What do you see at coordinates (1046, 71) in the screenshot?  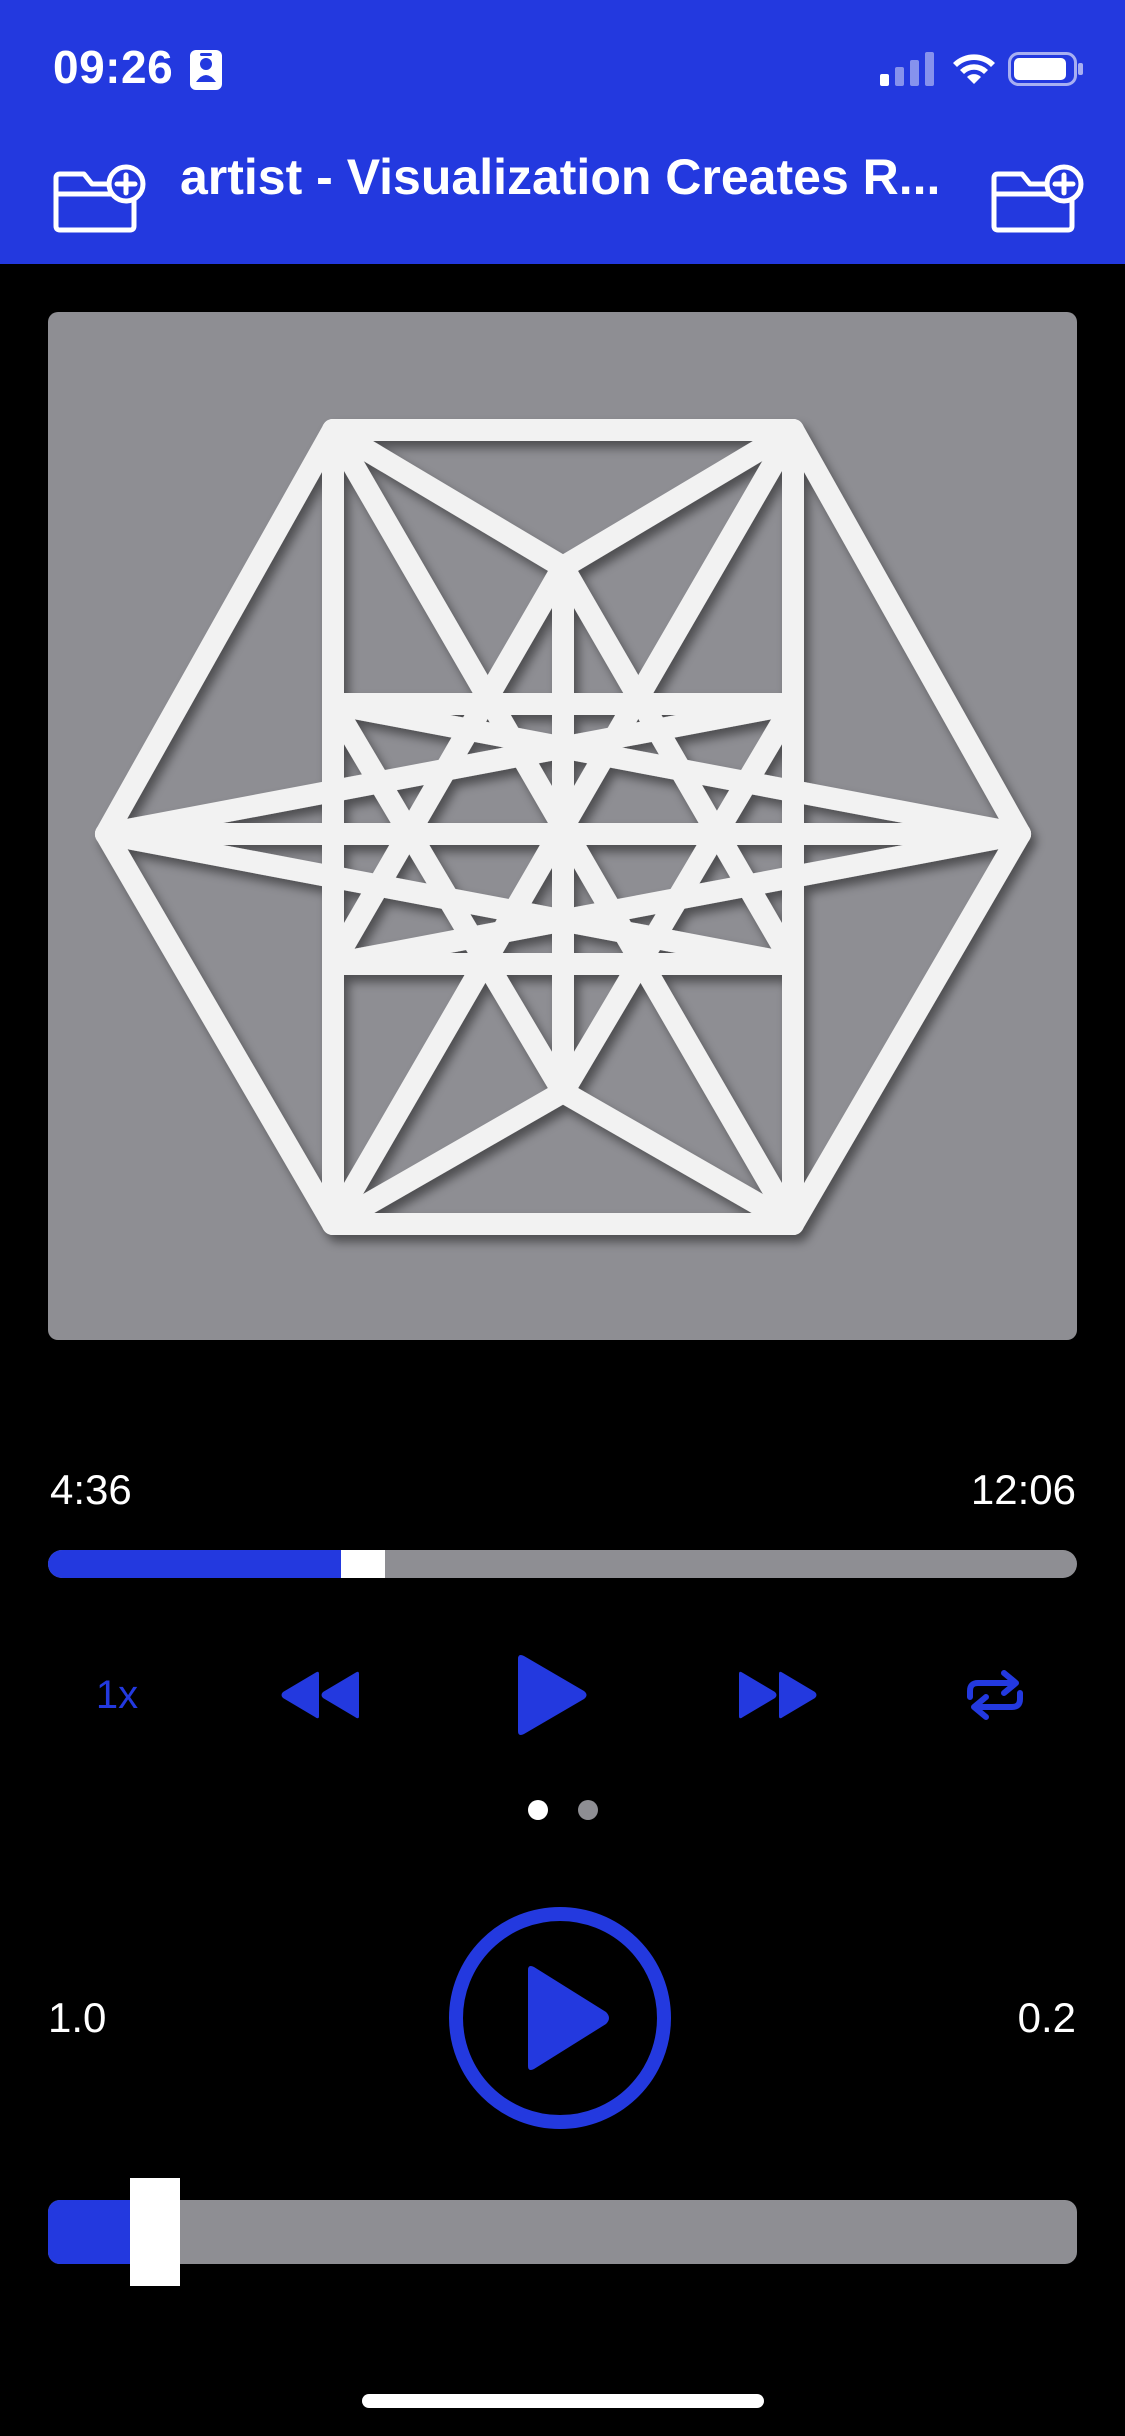 I see `battery-icon` at bounding box center [1046, 71].